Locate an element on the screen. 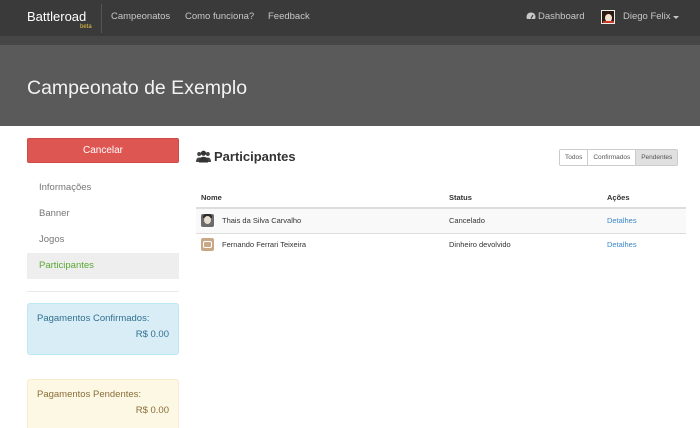 The width and height of the screenshot is (700, 428). filter-todos-button: Todos is located at coordinates (574, 157).